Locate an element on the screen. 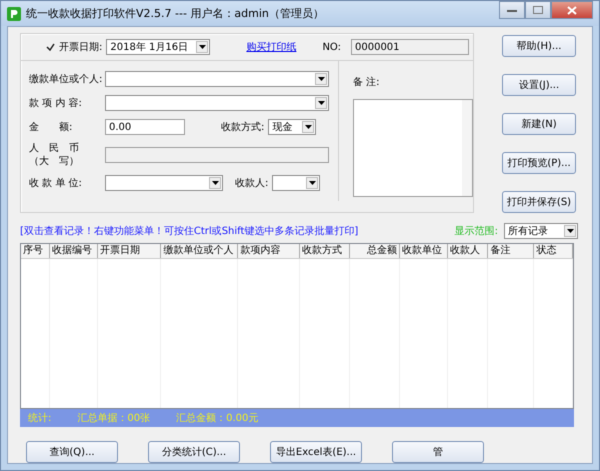 This screenshot has width=600, height=471. column-header: 收款人 is located at coordinates (468, 251).